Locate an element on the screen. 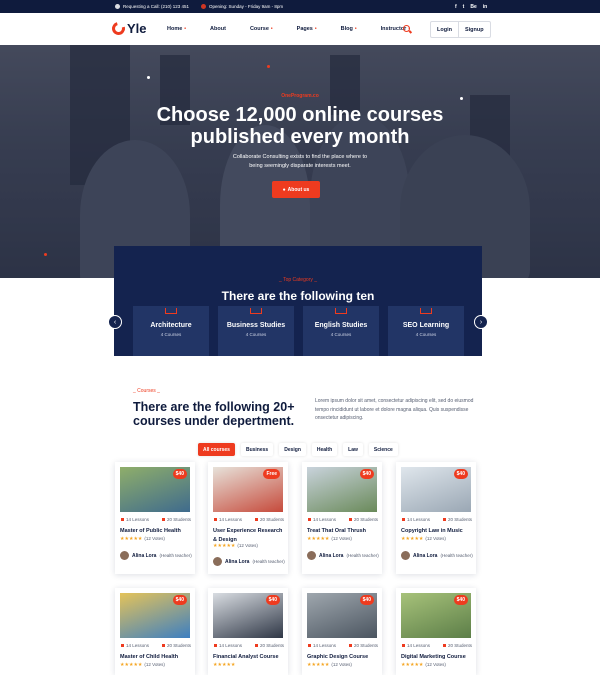 Image resolution: width=600 pixels, height=675 pixels. call-info: Requesting a Call: (210) 123 451 is located at coordinates (152, 6).